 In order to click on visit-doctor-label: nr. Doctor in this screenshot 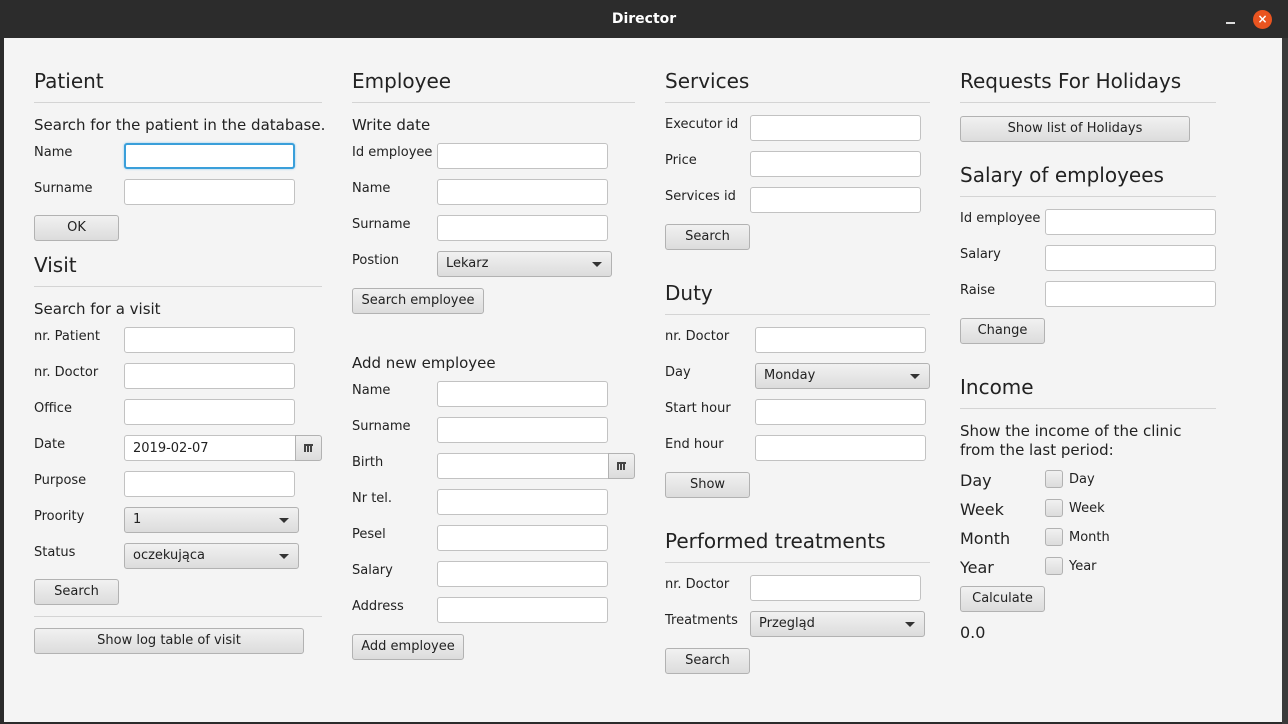, I will do `click(66, 372)`.